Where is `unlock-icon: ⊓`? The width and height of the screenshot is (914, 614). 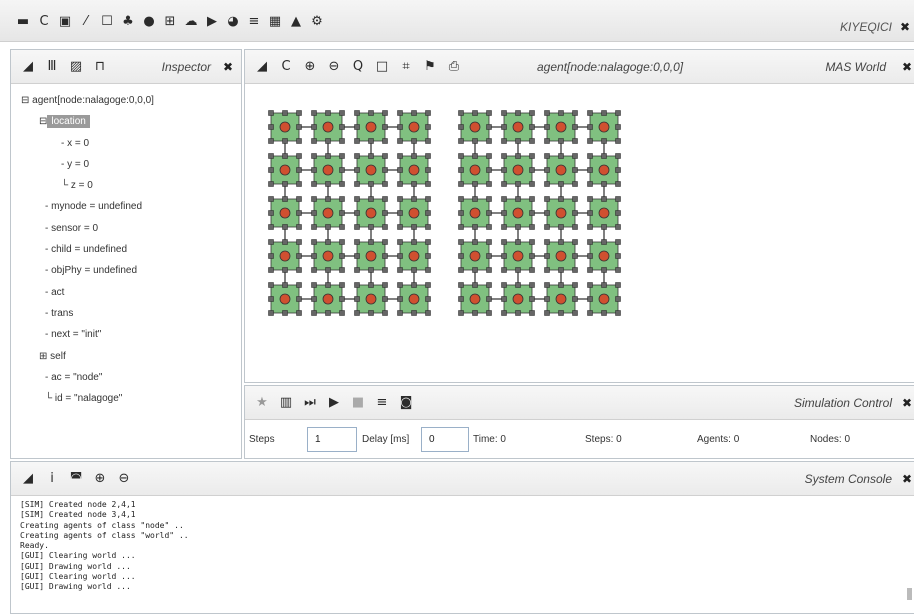 unlock-icon: ⊓ is located at coordinates (100, 67).